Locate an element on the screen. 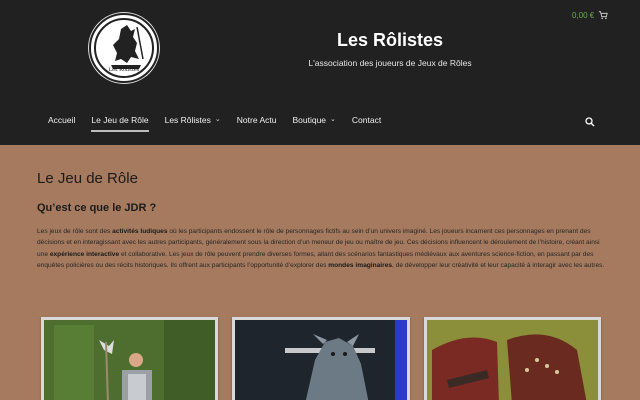  armor-figure-icon is located at coordinates (512, 360).